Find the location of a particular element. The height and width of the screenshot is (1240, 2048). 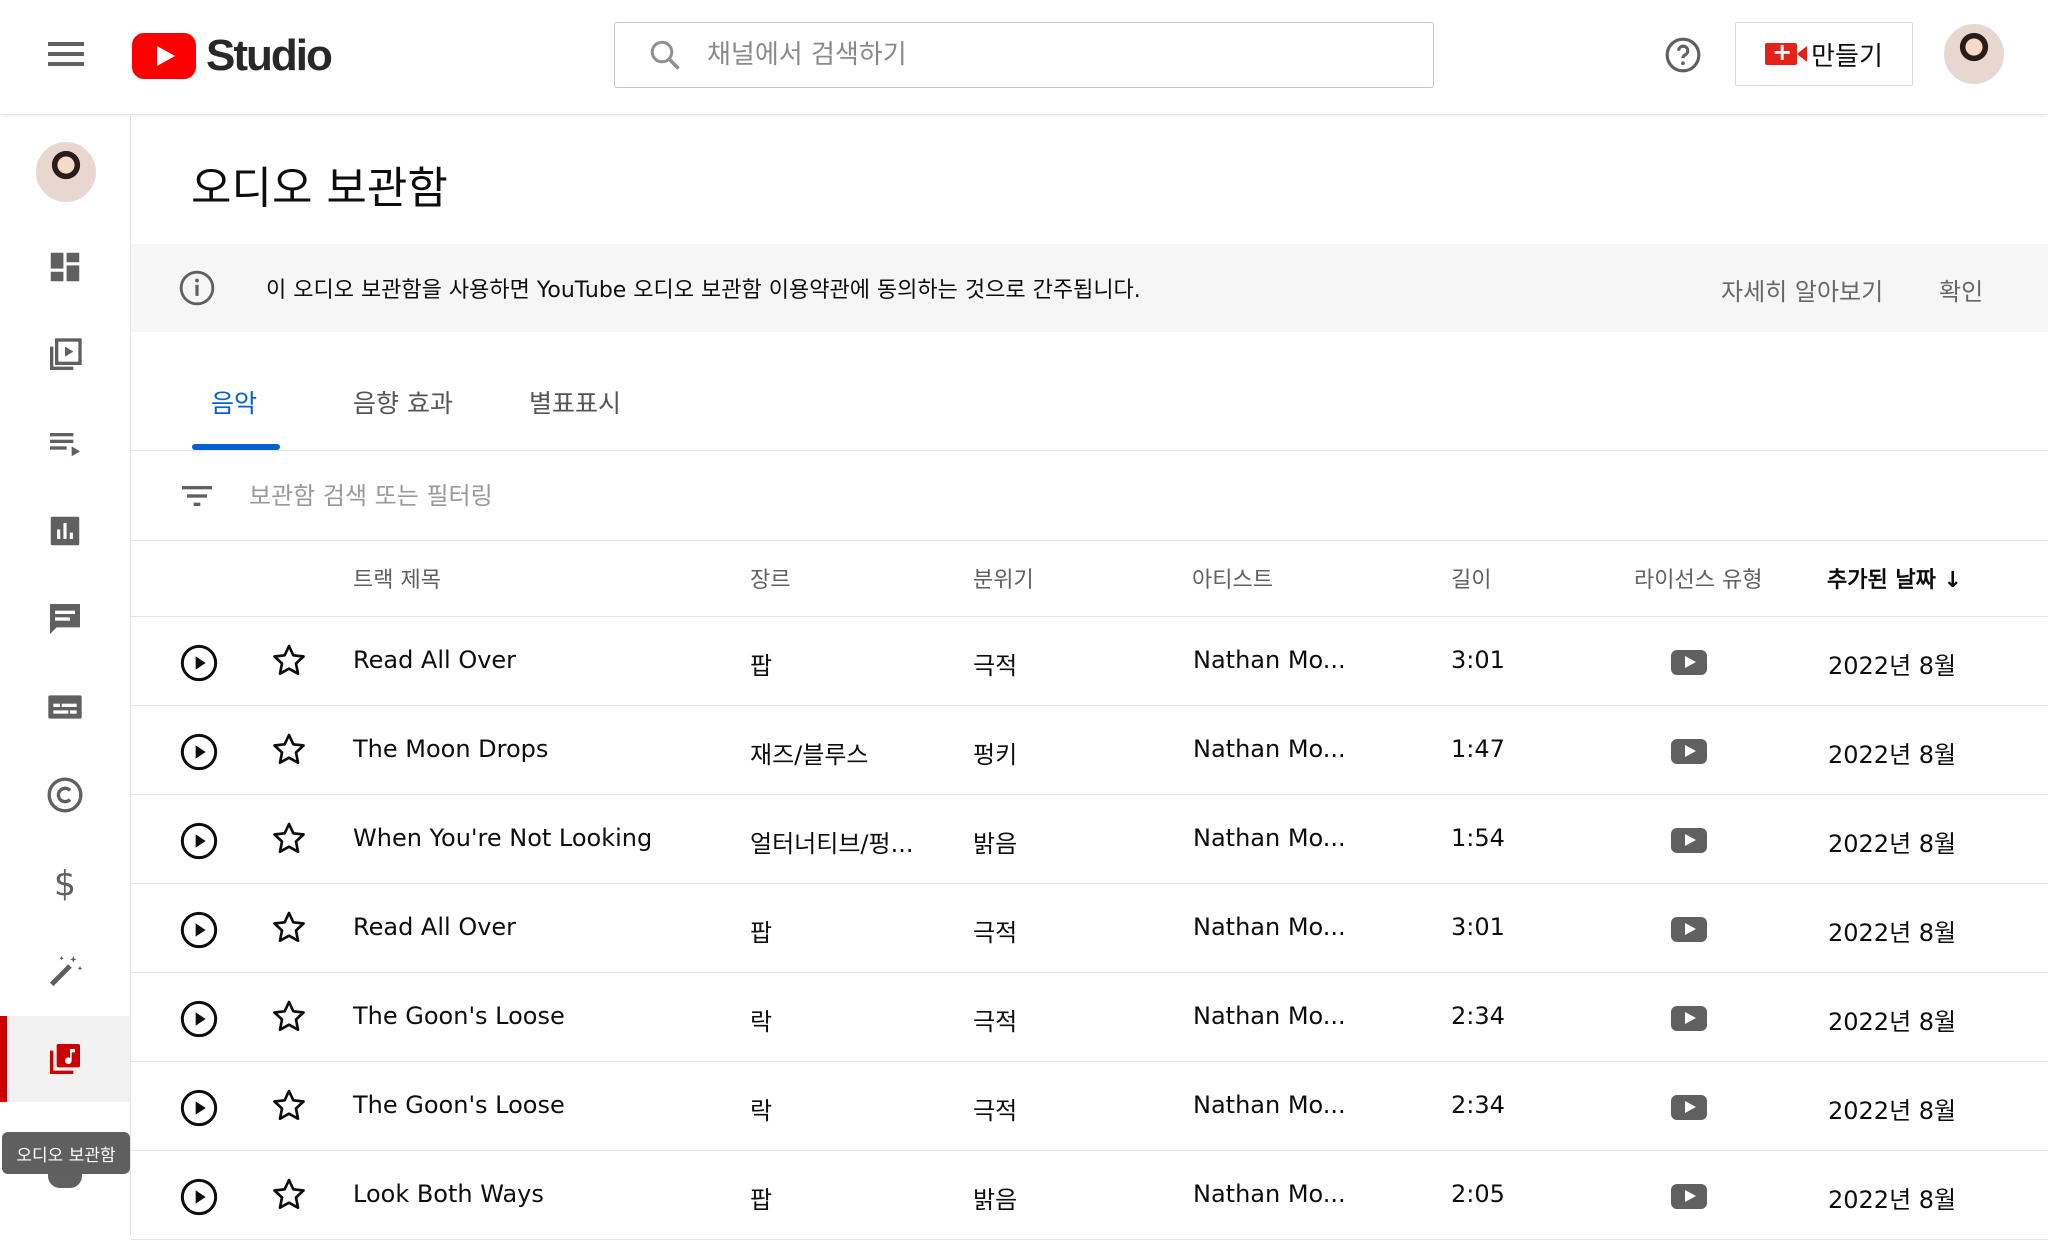

column-date-added: 추가된 날짜 ↓ is located at coordinates (1894, 578).